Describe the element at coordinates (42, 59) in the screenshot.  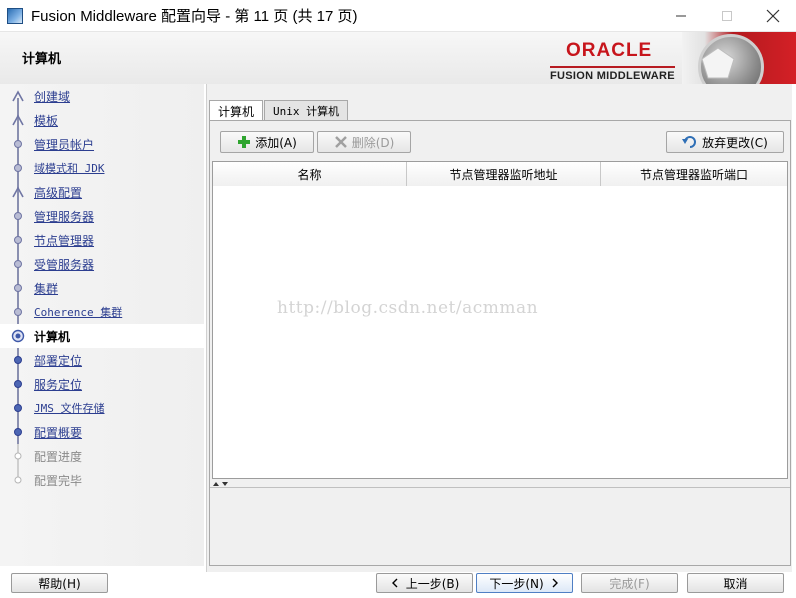
I see `page-title: 计算机` at that location.